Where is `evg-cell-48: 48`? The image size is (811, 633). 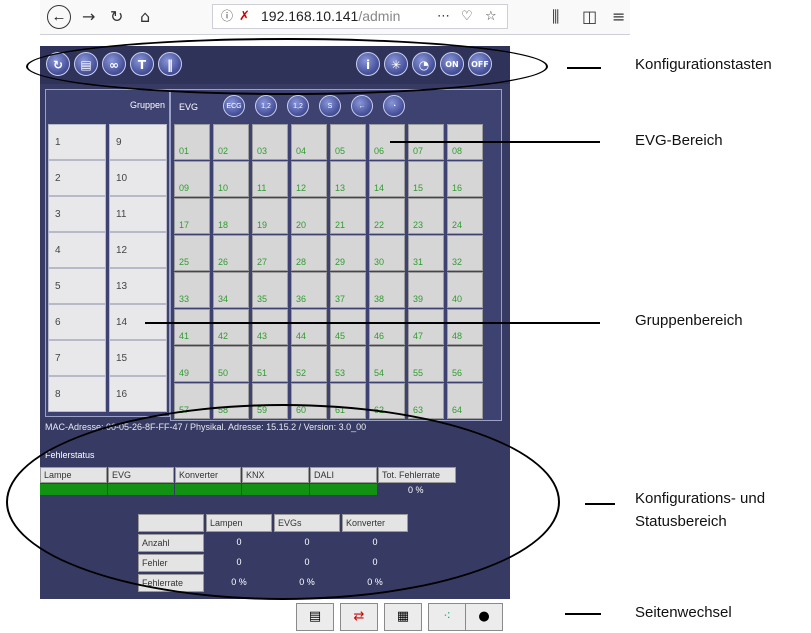 evg-cell-48: 48 is located at coordinates (465, 327).